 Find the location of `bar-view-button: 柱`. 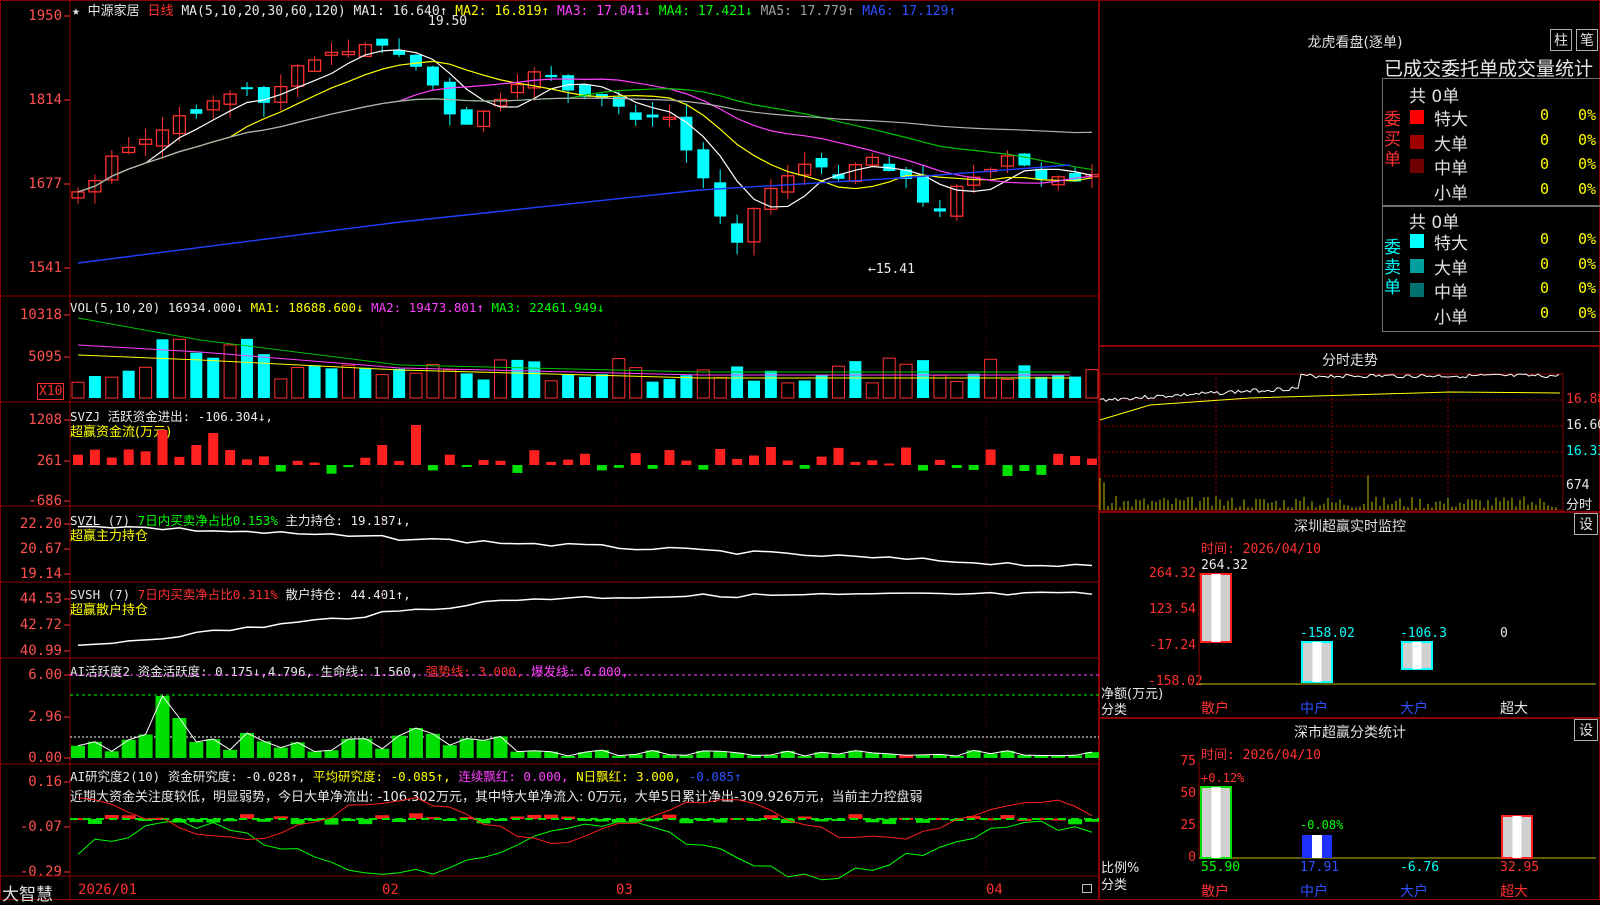

bar-view-button: 柱 is located at coordinates (1561, 40).